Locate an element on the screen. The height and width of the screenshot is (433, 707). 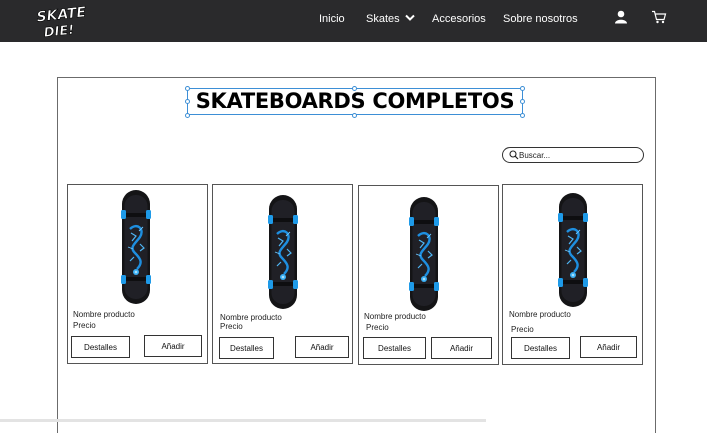
svg-text: SKATE is located at coordinates (61, 14).